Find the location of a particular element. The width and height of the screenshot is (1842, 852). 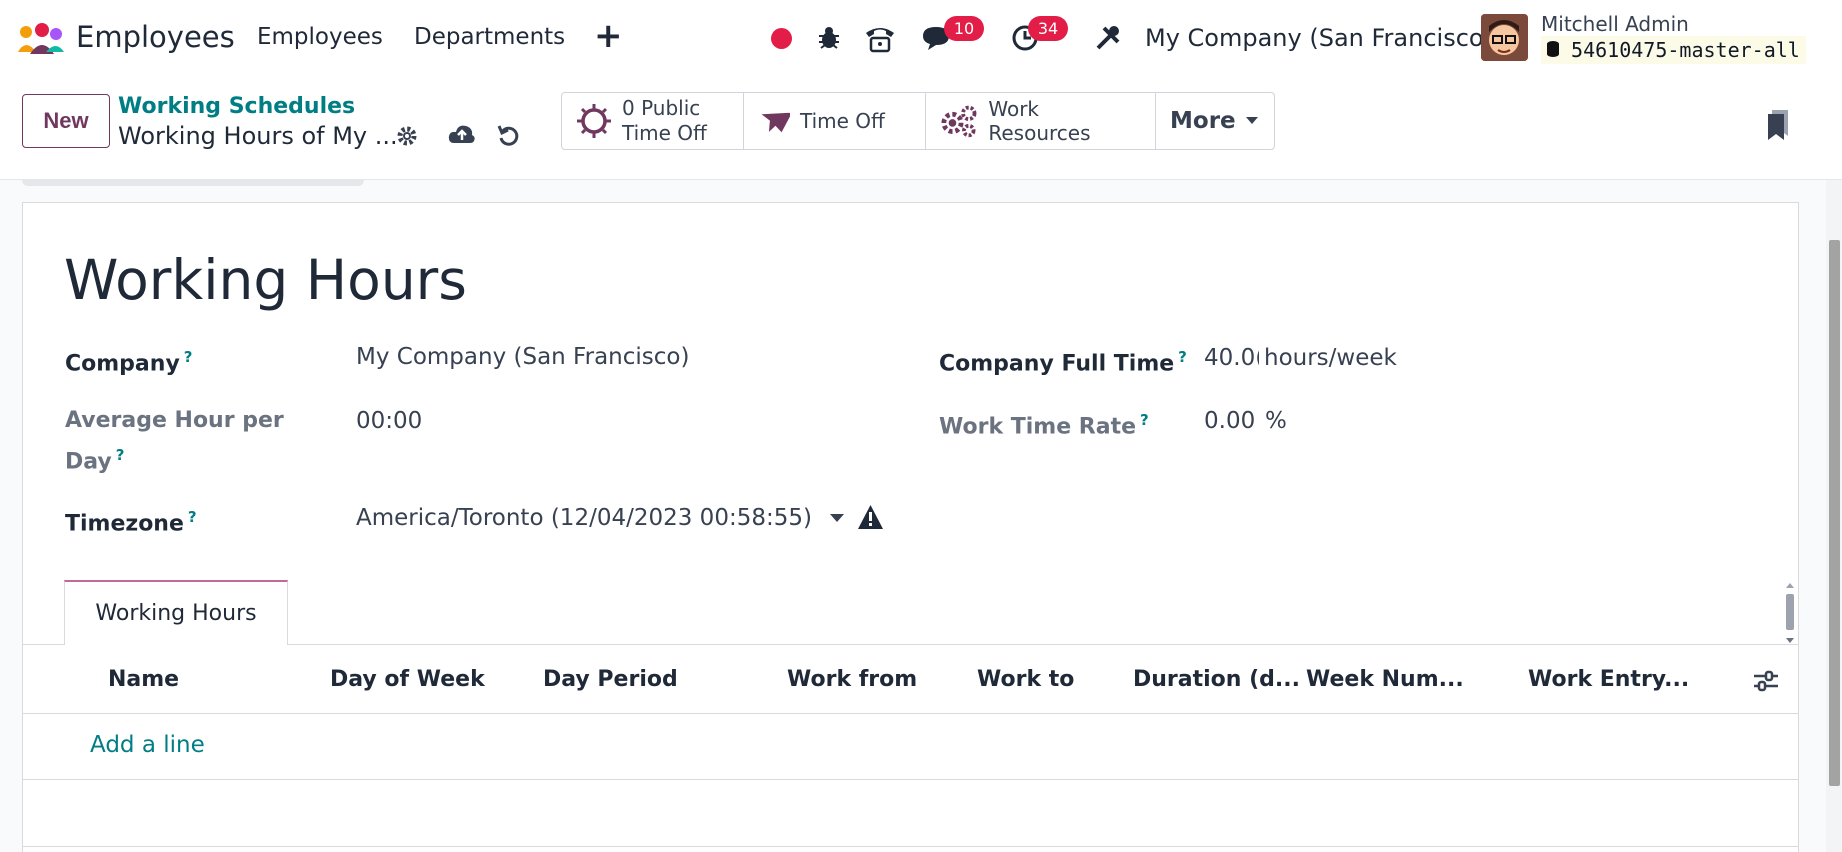

record-icon is located at coordinates (781, 38).